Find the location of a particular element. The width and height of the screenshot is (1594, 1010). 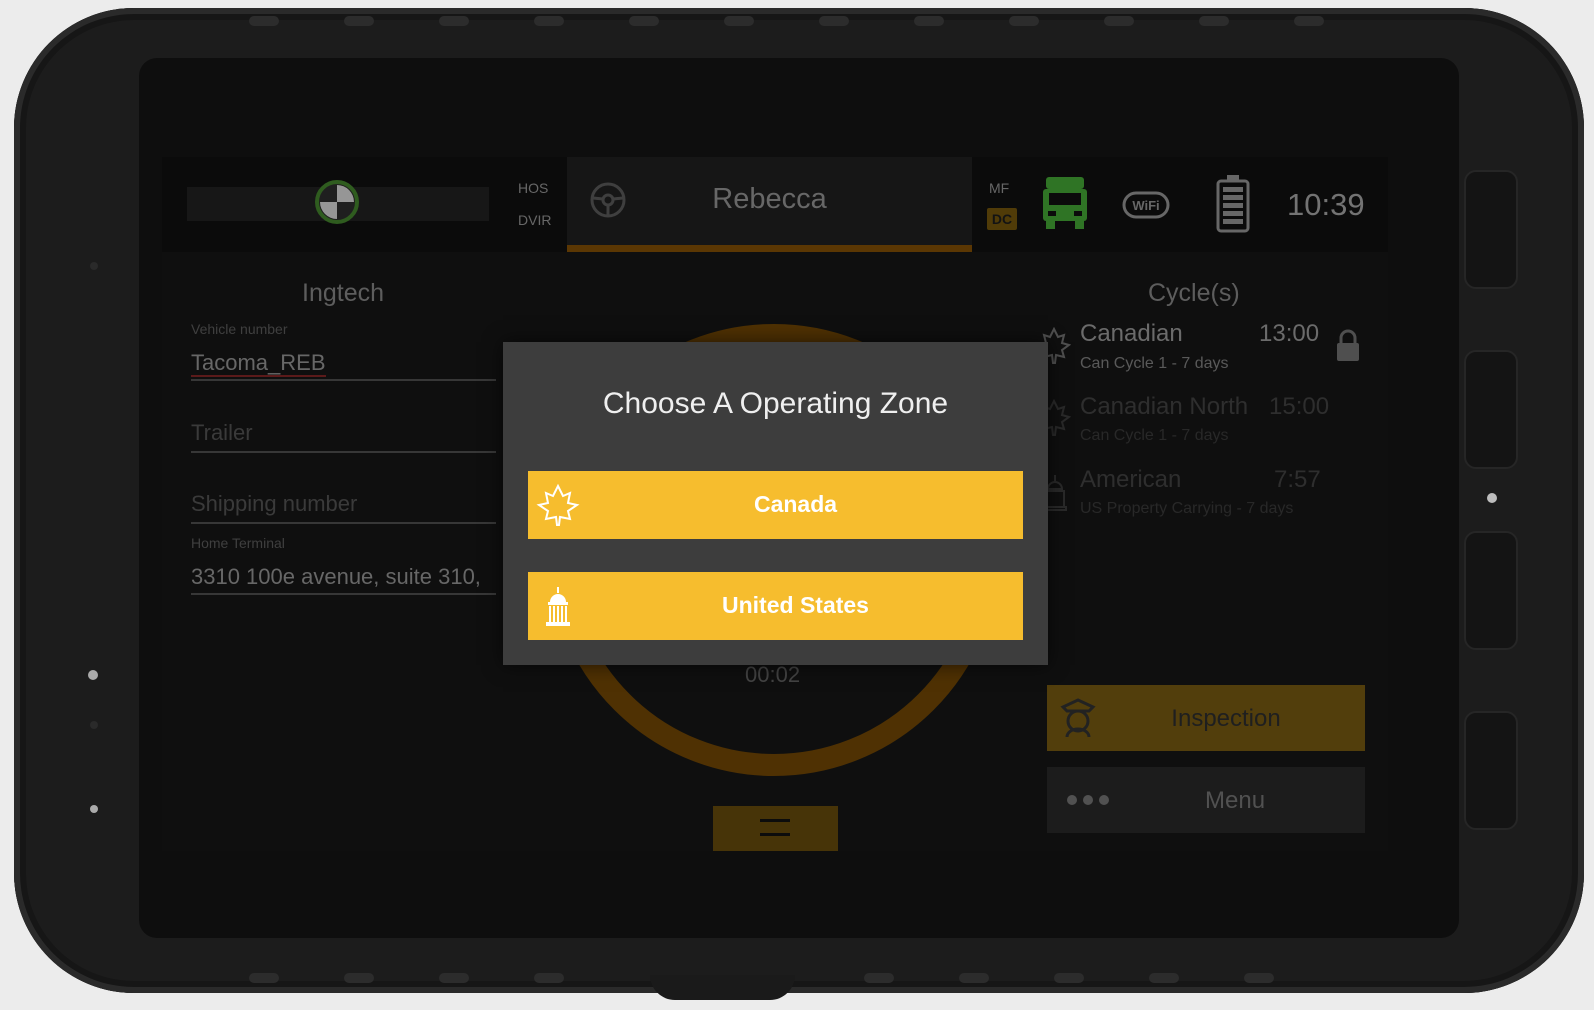

united-states-button: United States is located at coordinates (775, 606).